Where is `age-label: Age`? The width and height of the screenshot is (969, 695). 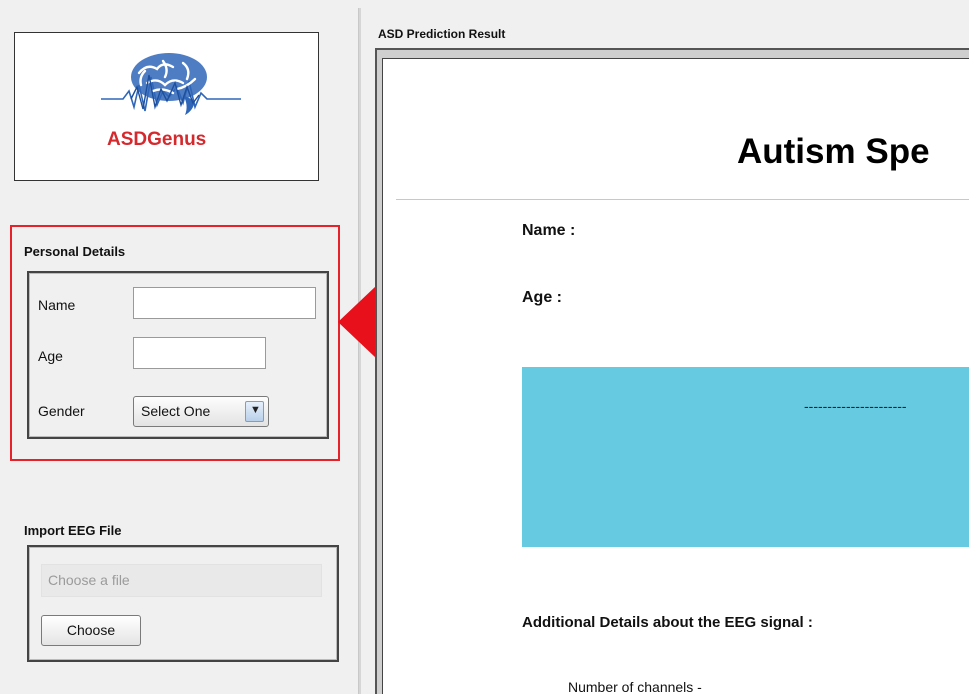
age-label: Age is located at coordinates (50, 356).